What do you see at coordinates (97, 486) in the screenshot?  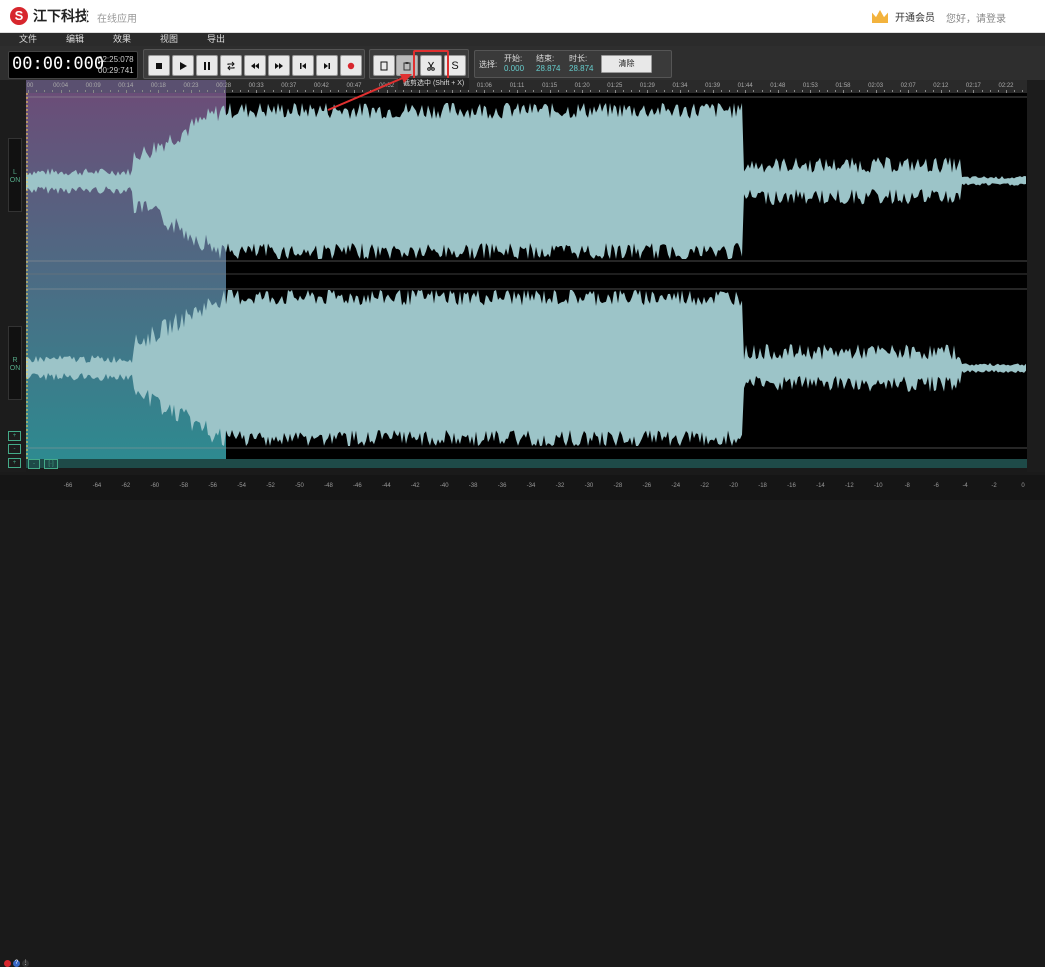 I see `meter-tick-label: -64` at bounding box center [97, 486].